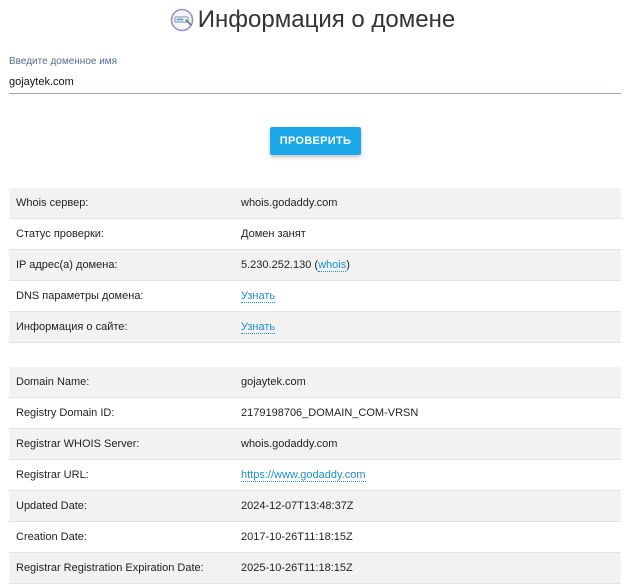 This screenshot has width=625, height=584. I want to click on row-key: Registrar URL:, so click(52, 475).